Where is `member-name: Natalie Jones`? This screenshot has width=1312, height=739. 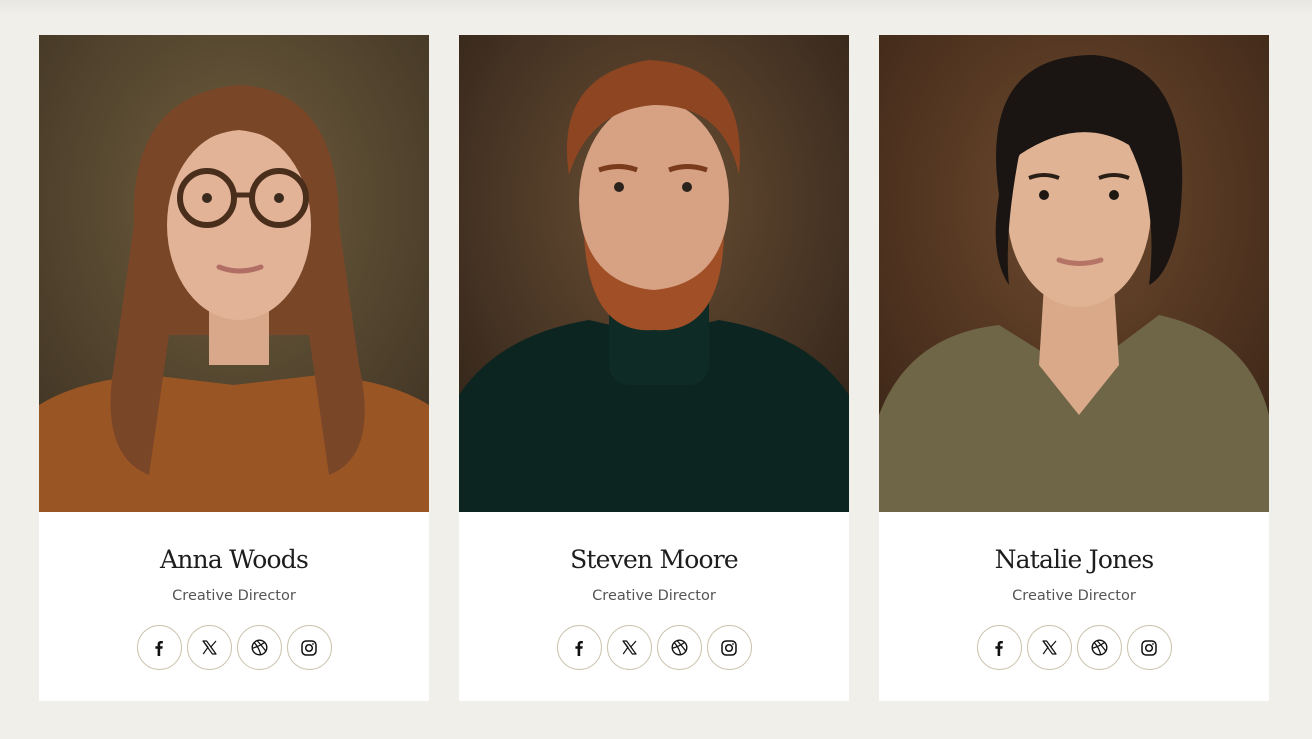 member-name: Natalie Jones is located at coordinates (1074, 559).